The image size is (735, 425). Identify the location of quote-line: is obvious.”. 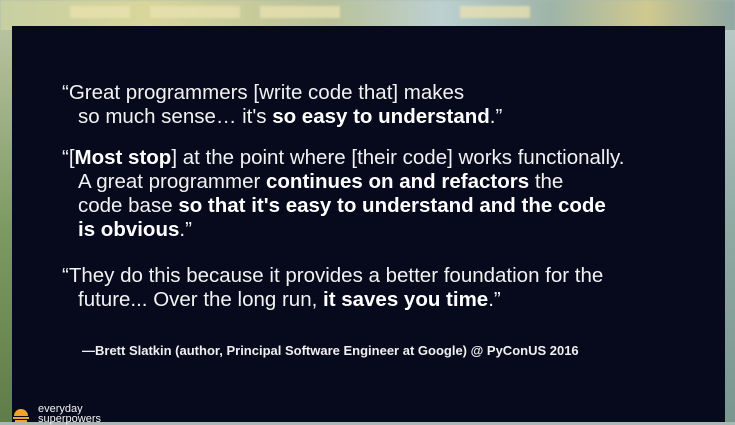
(343, 230).